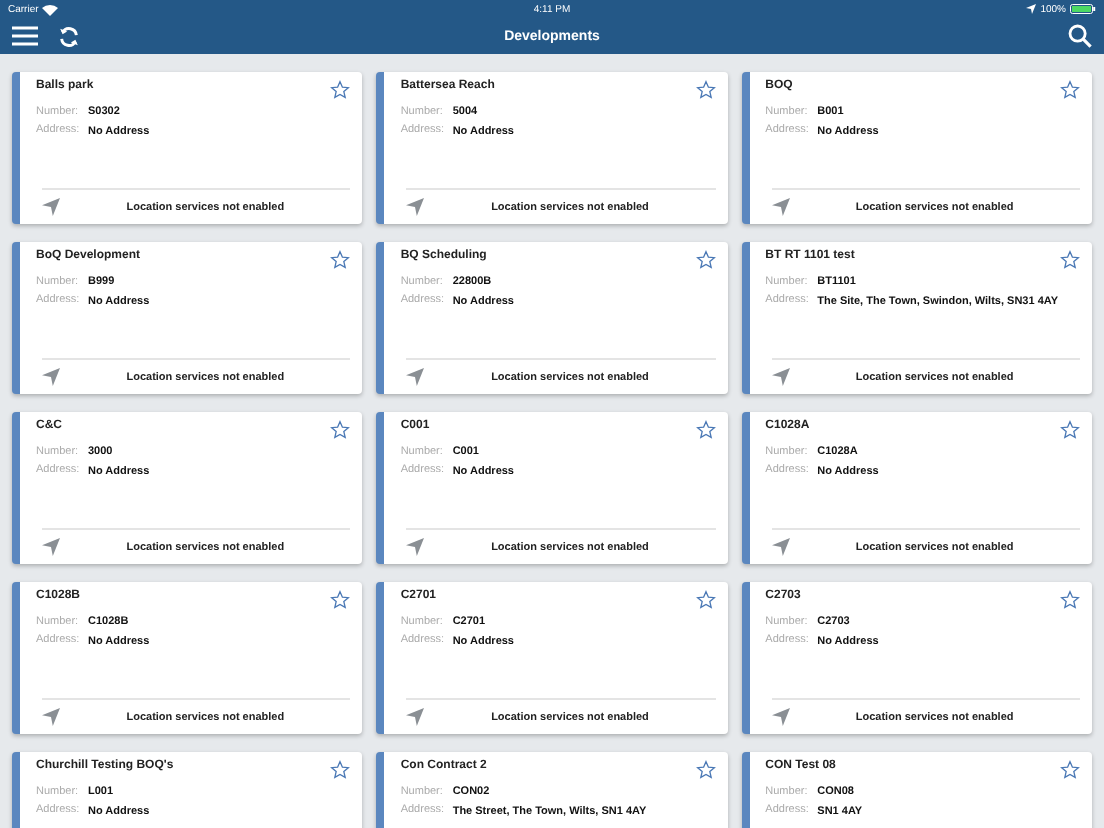  What do you see at coordinates (1080, 36) in the screenshot?
I see `search-button` at bounding box center [1080, 36].